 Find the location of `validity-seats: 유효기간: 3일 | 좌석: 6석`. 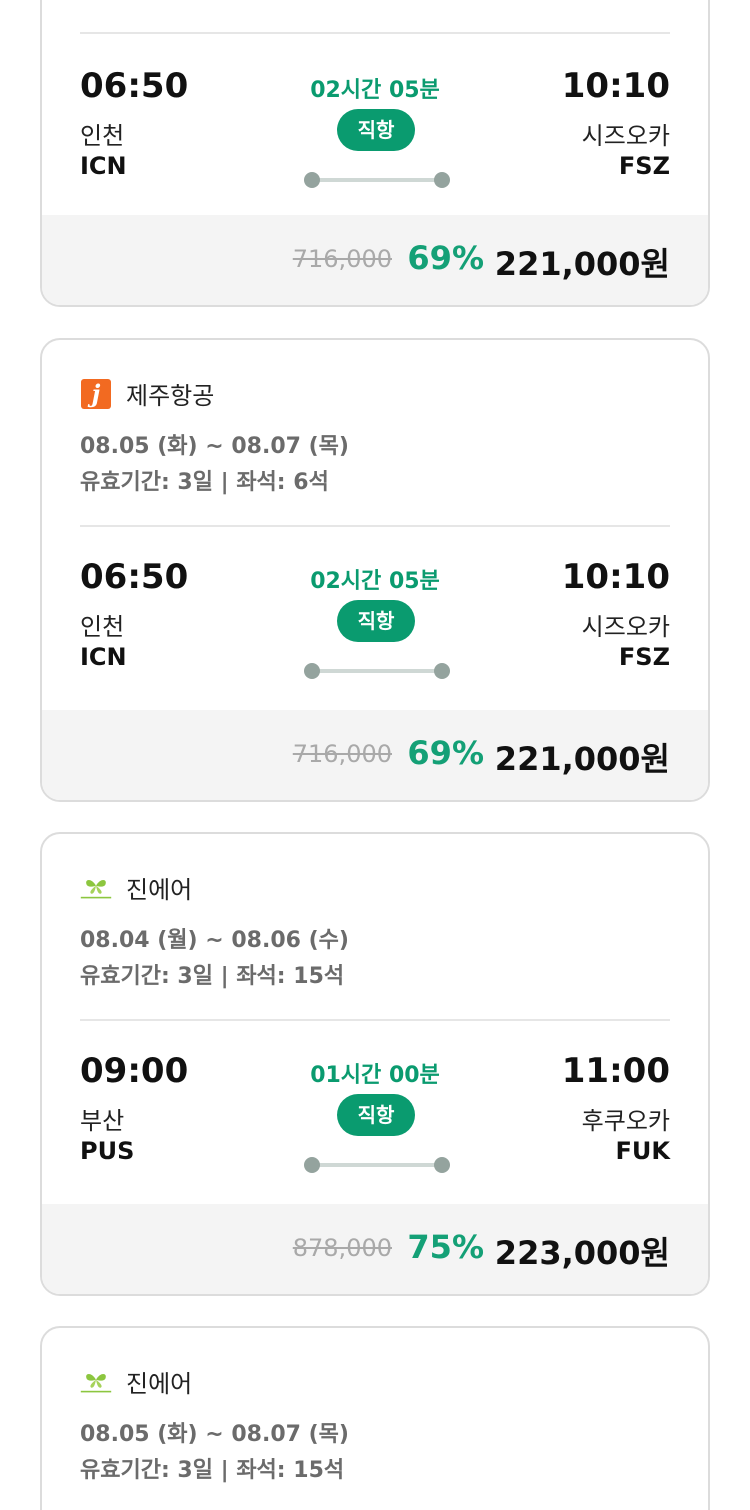

validity-seats: 유효기간: 3일 | 좌석: 6석 is located at coordinates (204, 482).